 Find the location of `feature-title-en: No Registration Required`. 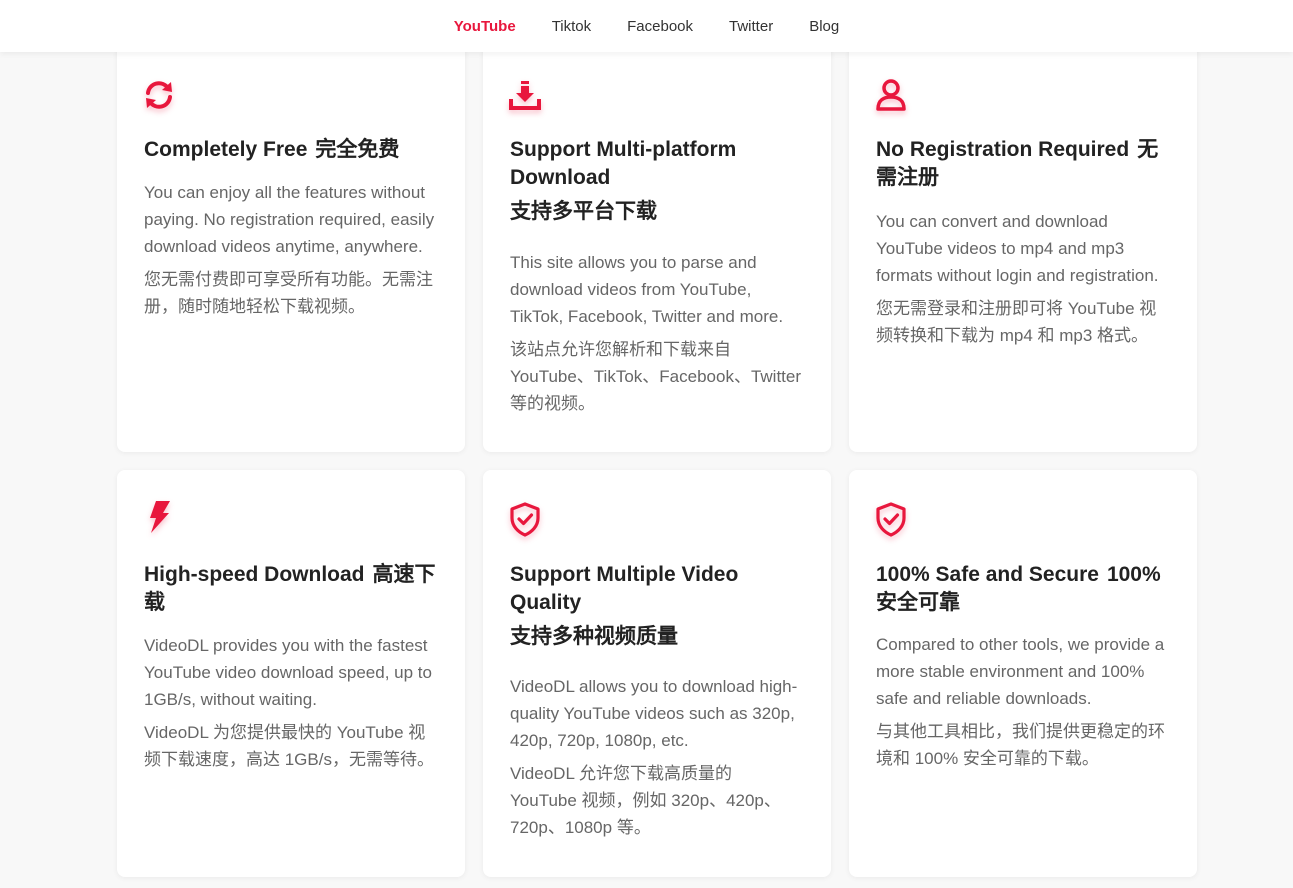

feature-title-en: No Registration Required is located at coordinates (1003, 149).